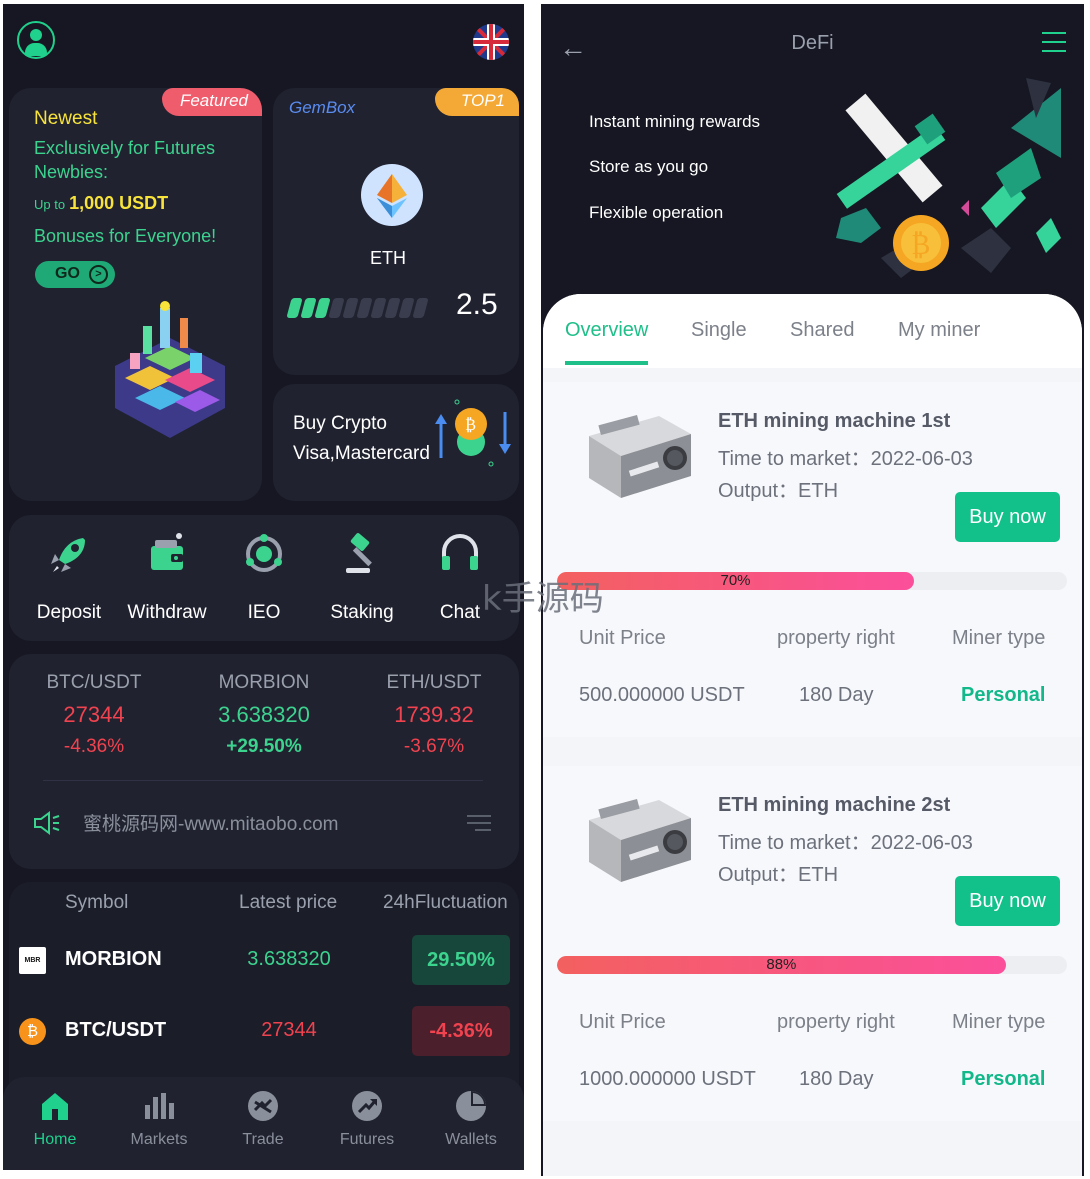  What do you see at coordinates (69, 612) in the screenshot?
I see `action-label-deposit: Deposit` at bounding box center [69, 612].